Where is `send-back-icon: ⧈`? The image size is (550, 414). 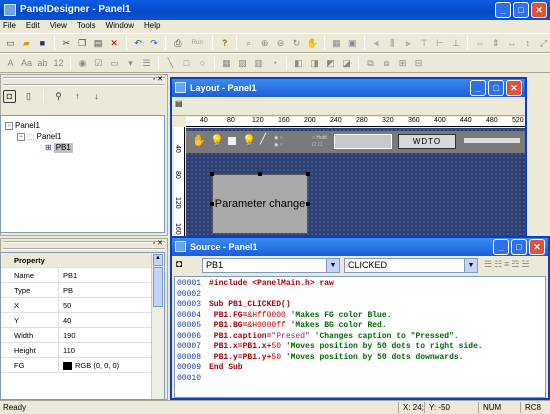 send-back-icon: ⧈ is located at coordinates (386, 63).